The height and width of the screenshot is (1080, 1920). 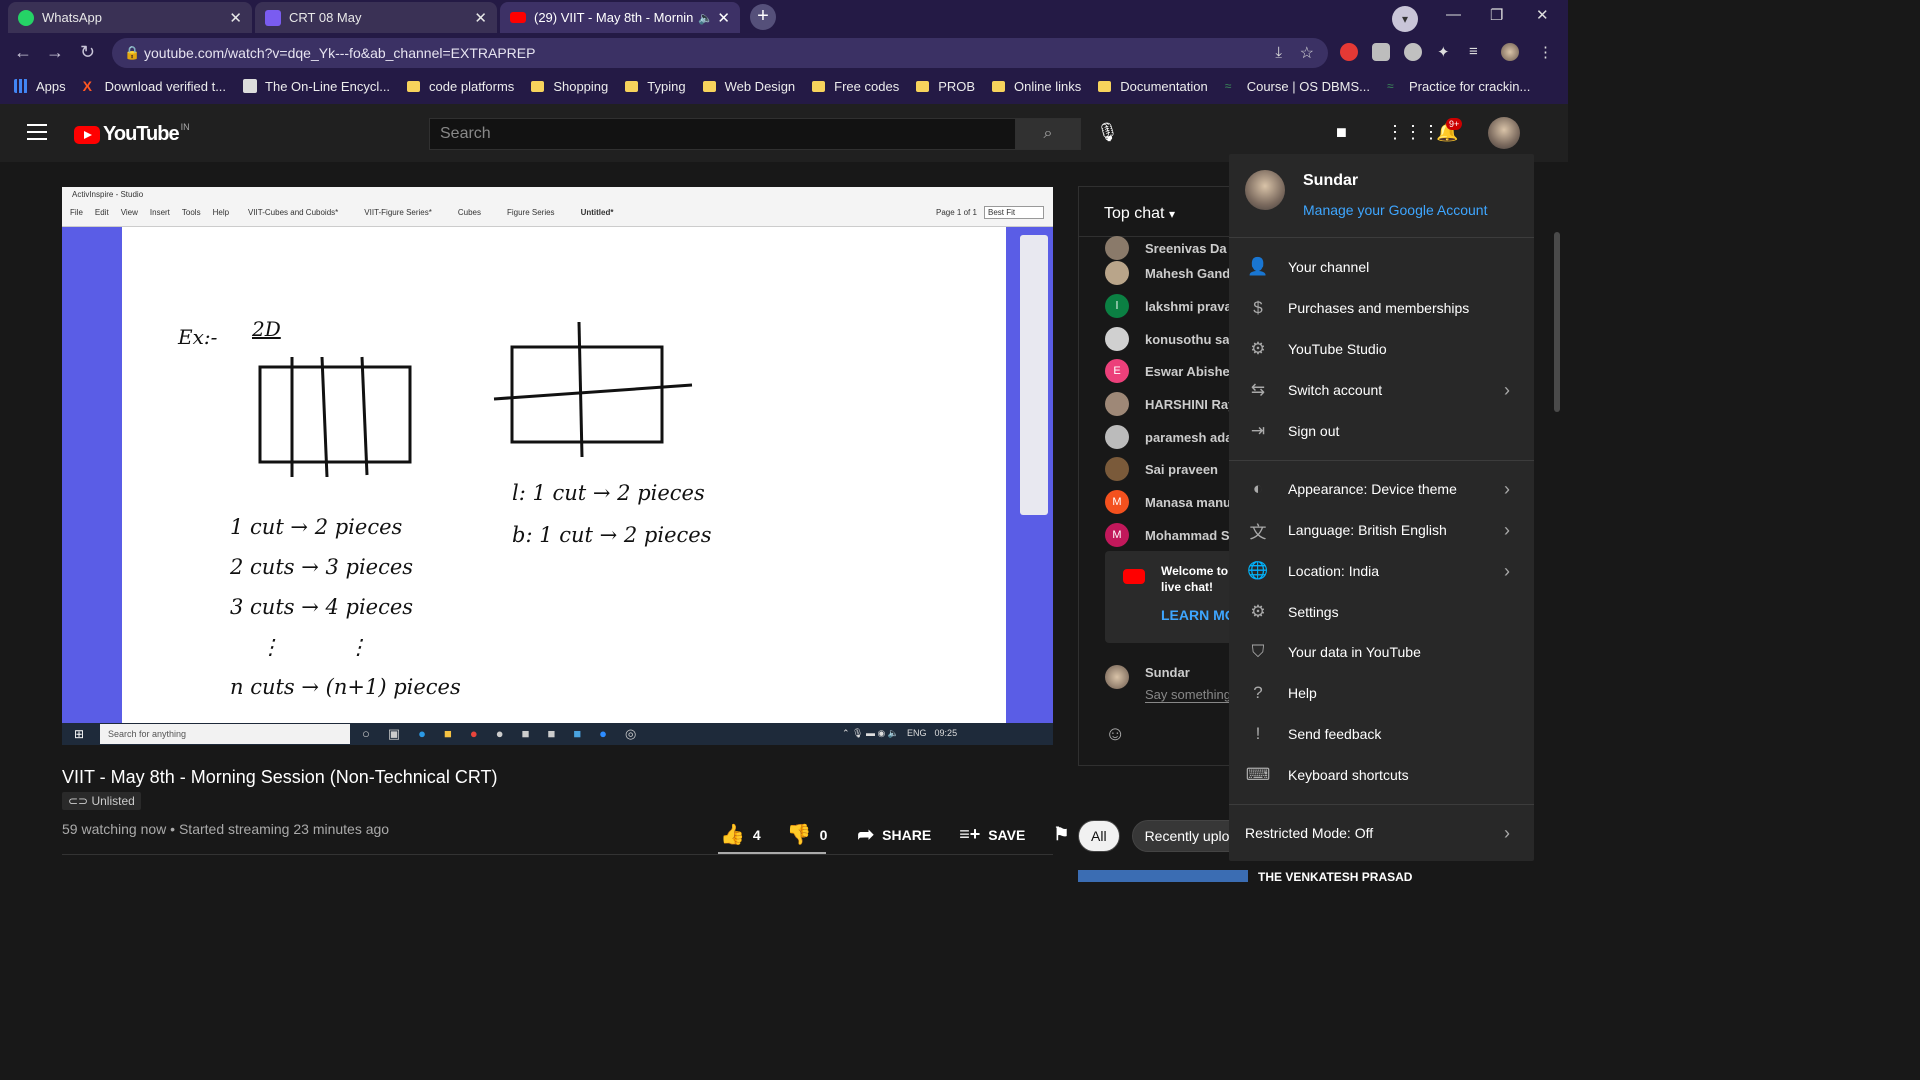 I want to click on menu-item-your-channel: 👤 Your channel, so click(x=1381, y=267).